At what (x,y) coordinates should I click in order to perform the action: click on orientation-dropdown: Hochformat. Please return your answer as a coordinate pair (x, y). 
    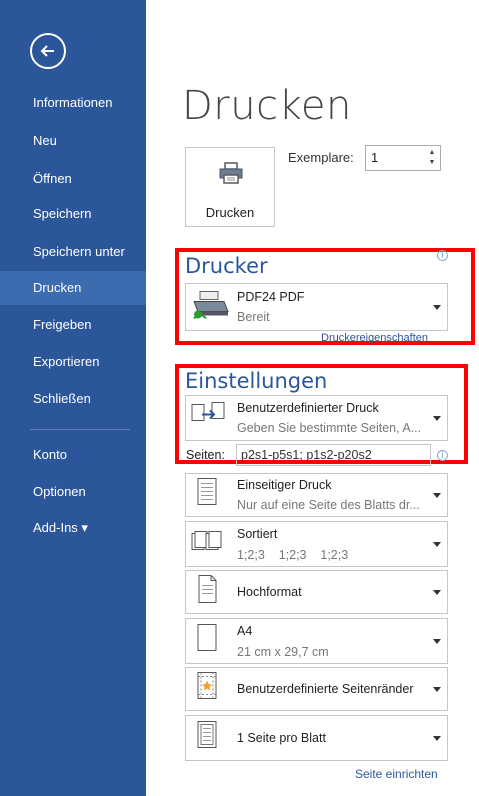
    Looking at the image, I should click on (316, 592).